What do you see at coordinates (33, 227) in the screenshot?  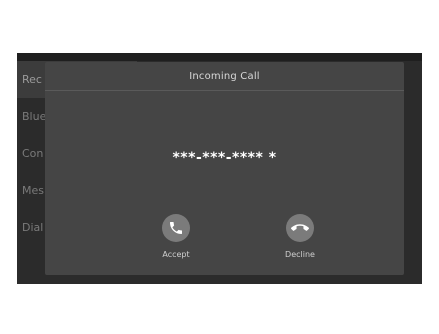 I see `menu-item-label: Dial` at bounding box center [33, 227].